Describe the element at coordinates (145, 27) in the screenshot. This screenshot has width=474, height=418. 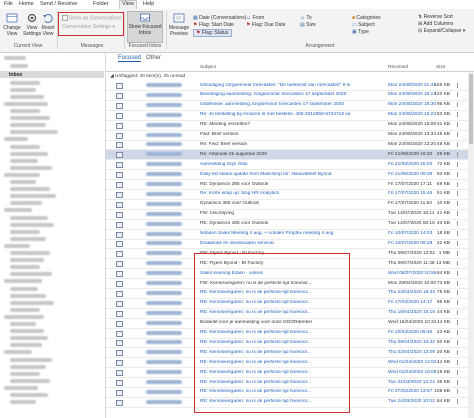
I see `show-focused-inbox-button: Show Focused Inbox` at that location.